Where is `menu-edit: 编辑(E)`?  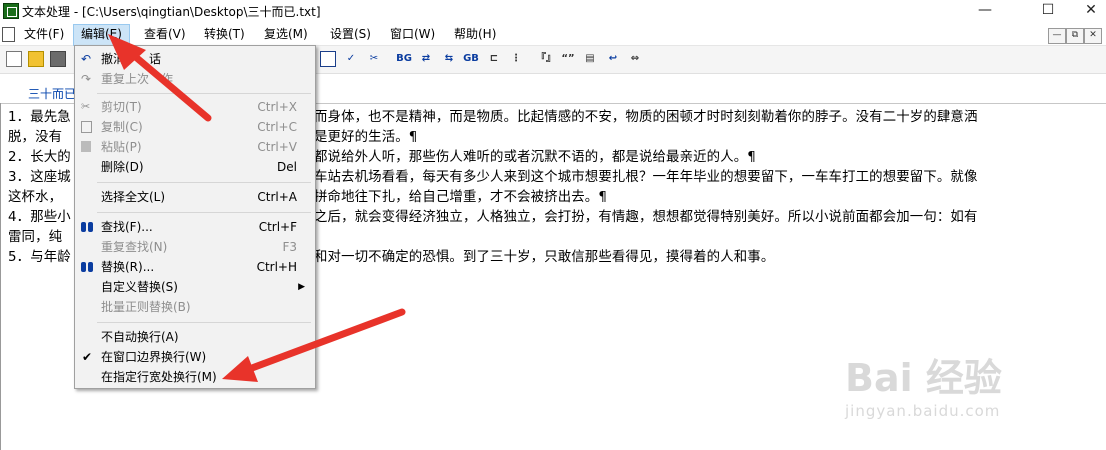 menu-edit: 编辑(E) is located at coordinates (101, 35).